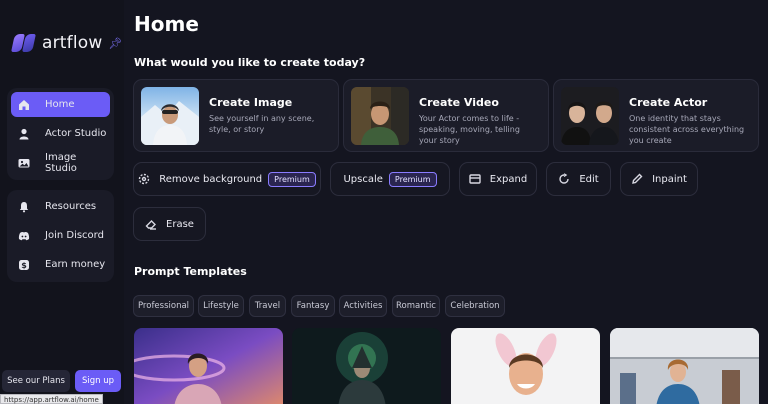  What do you see at coordinates (313, 306) in the screenshot?
I see `chip-fantasy: Fantasy` at bounding box center [313, 306].